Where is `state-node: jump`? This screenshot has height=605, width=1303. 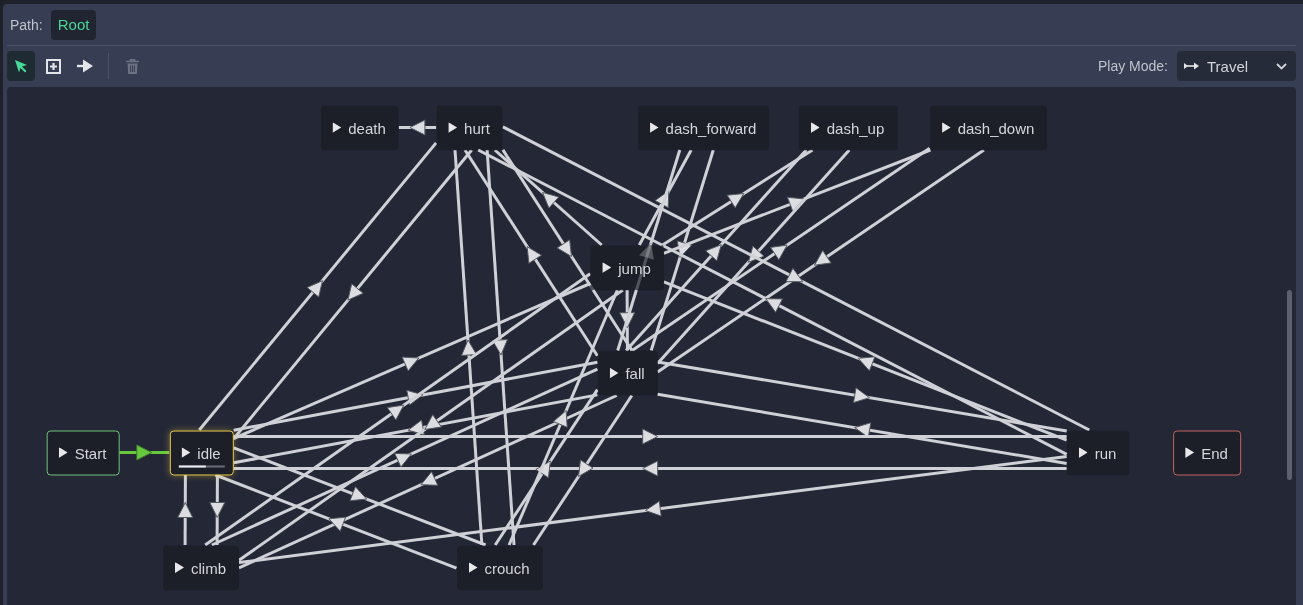 state-node: jump is located at coordinates (627, 267).